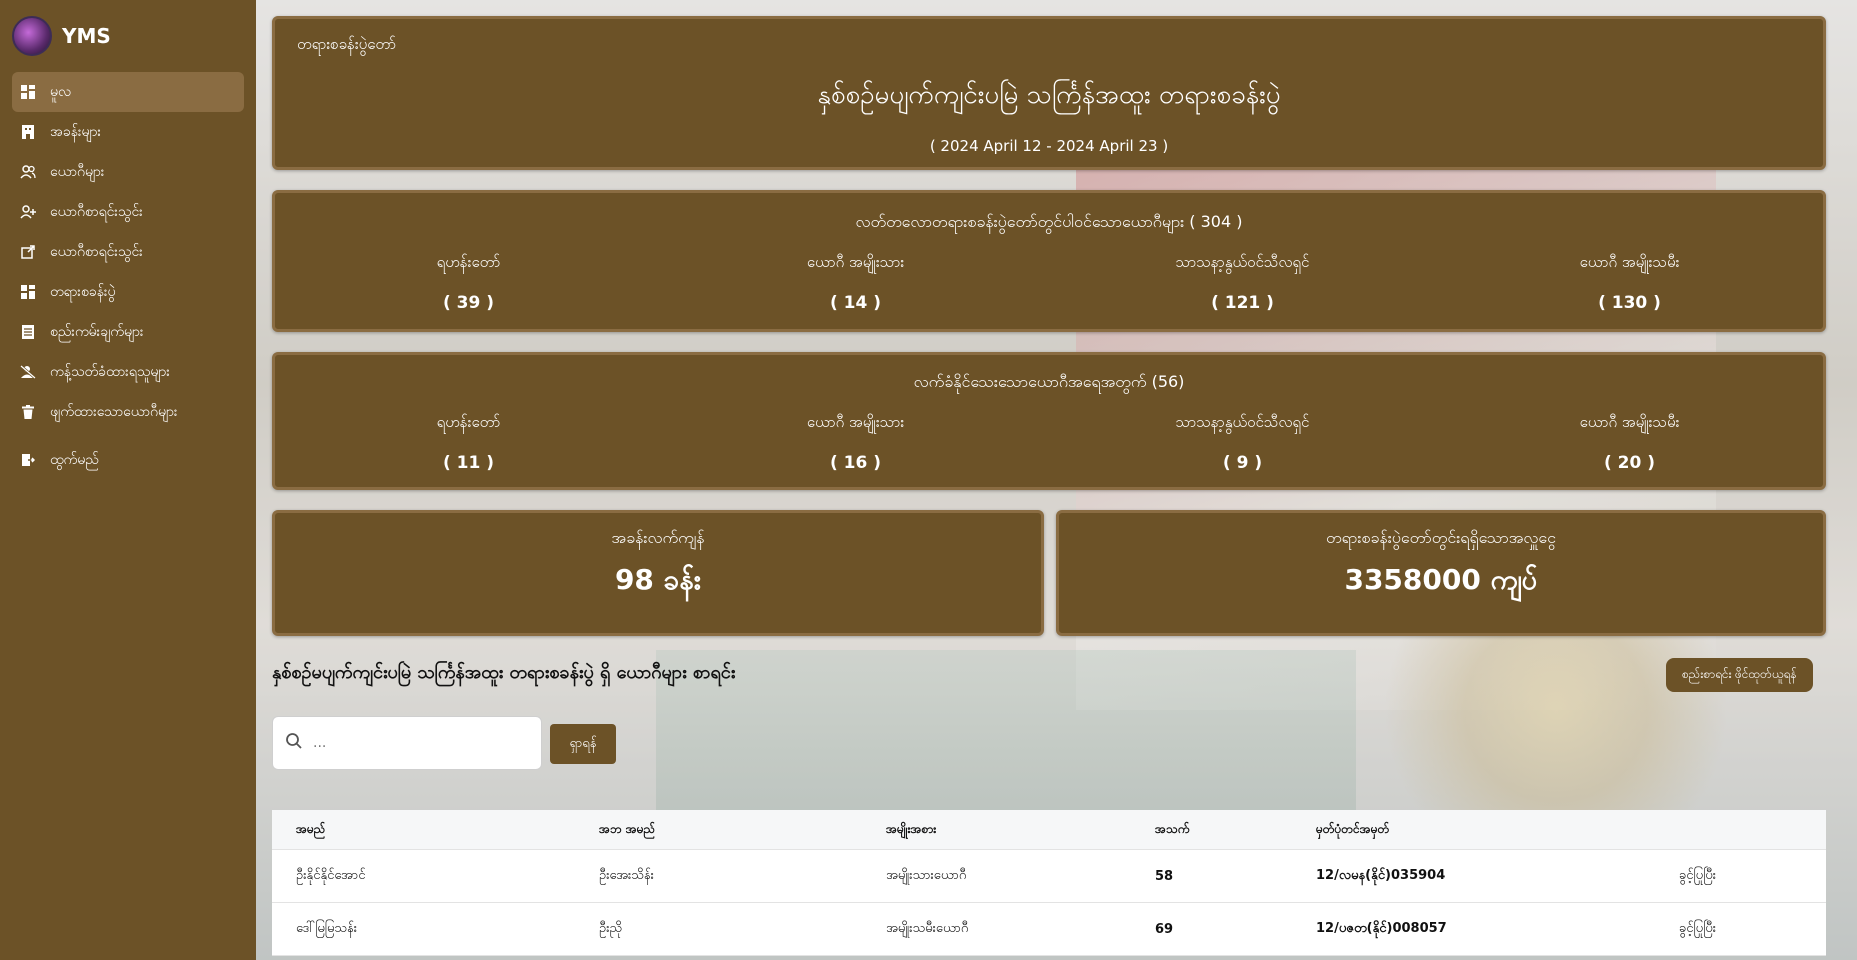 This screenshot has height=960, width=1857. I want to click on stat-female-yogis: ယောဂီ အမျိုးသမီး ( 130 ), so click(1629, 283).